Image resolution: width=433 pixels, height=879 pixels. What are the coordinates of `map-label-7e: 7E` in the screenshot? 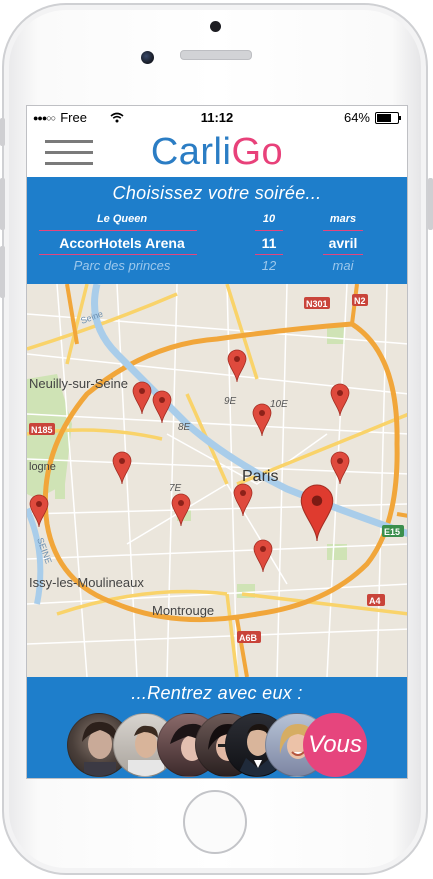 It's located at (175, 488).